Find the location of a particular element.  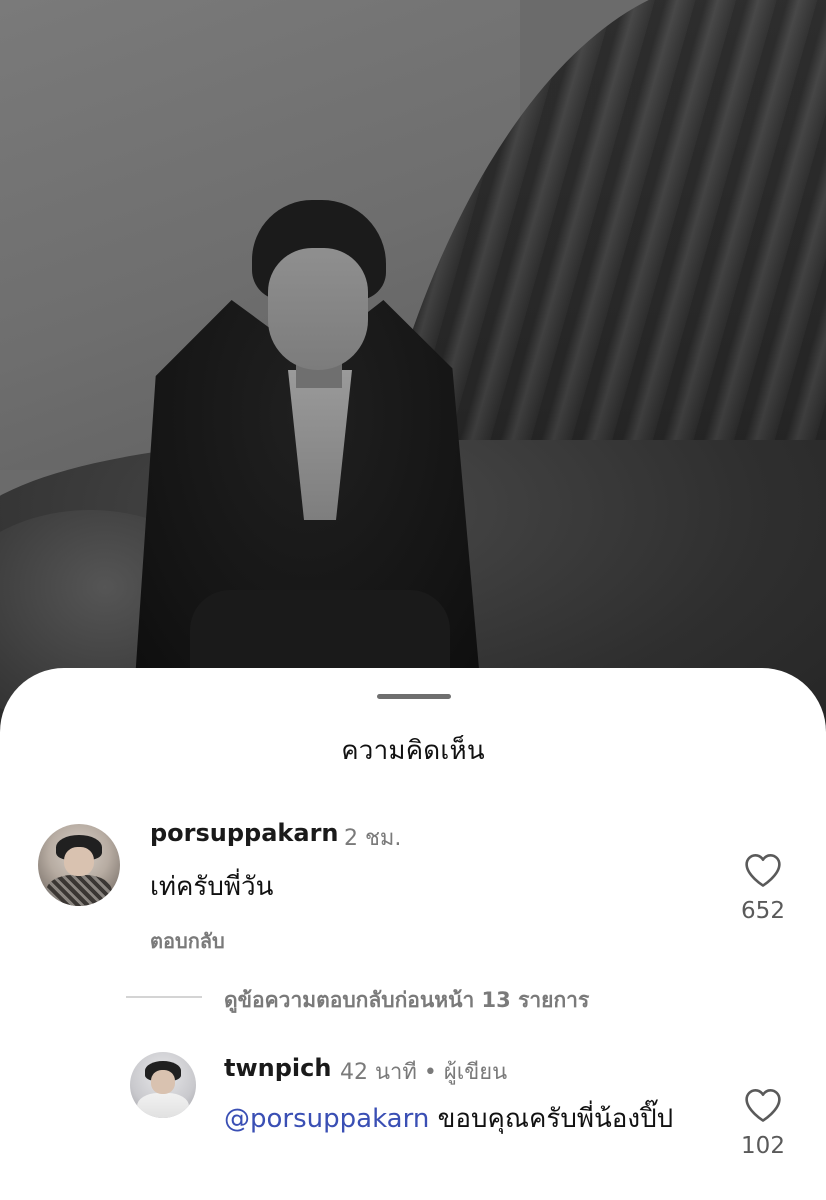

comment-username: porsuppakarn is located at coordinates (244, 833).